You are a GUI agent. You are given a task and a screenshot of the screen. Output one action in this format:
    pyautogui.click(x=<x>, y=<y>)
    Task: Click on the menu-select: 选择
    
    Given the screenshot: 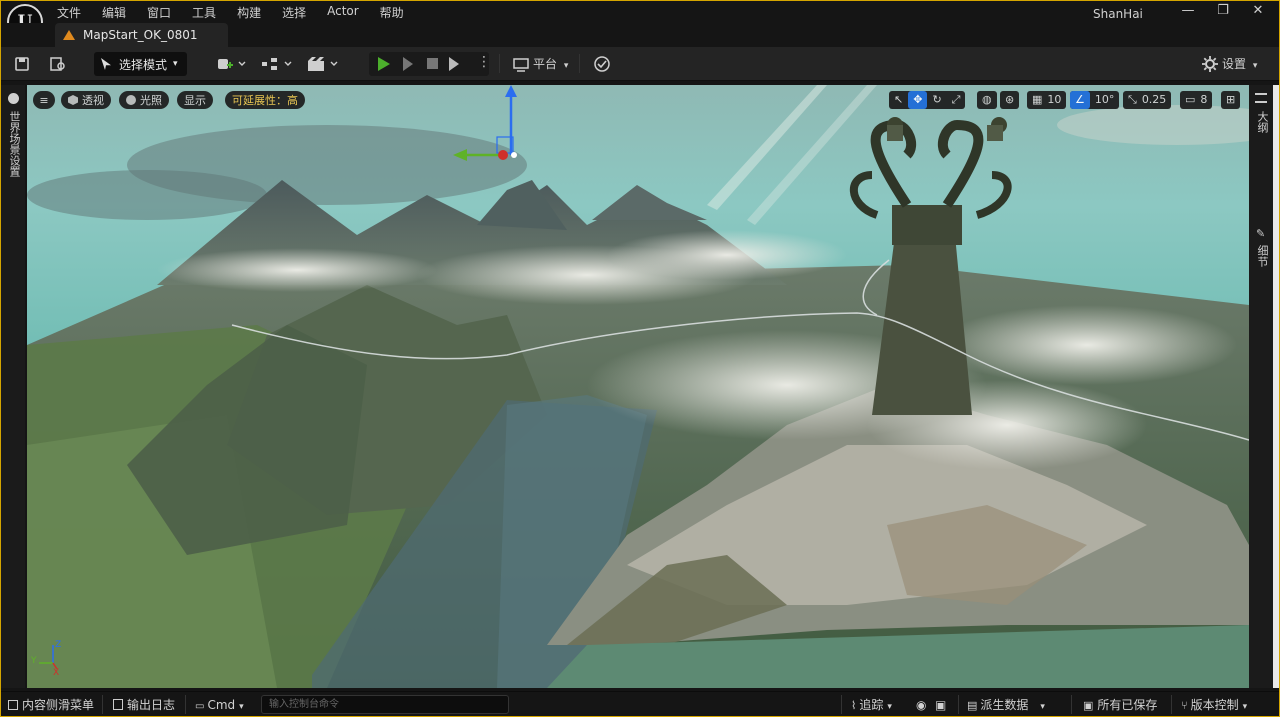 What is the action you would take?
    pyautogui.click(x=294, y=12)
    